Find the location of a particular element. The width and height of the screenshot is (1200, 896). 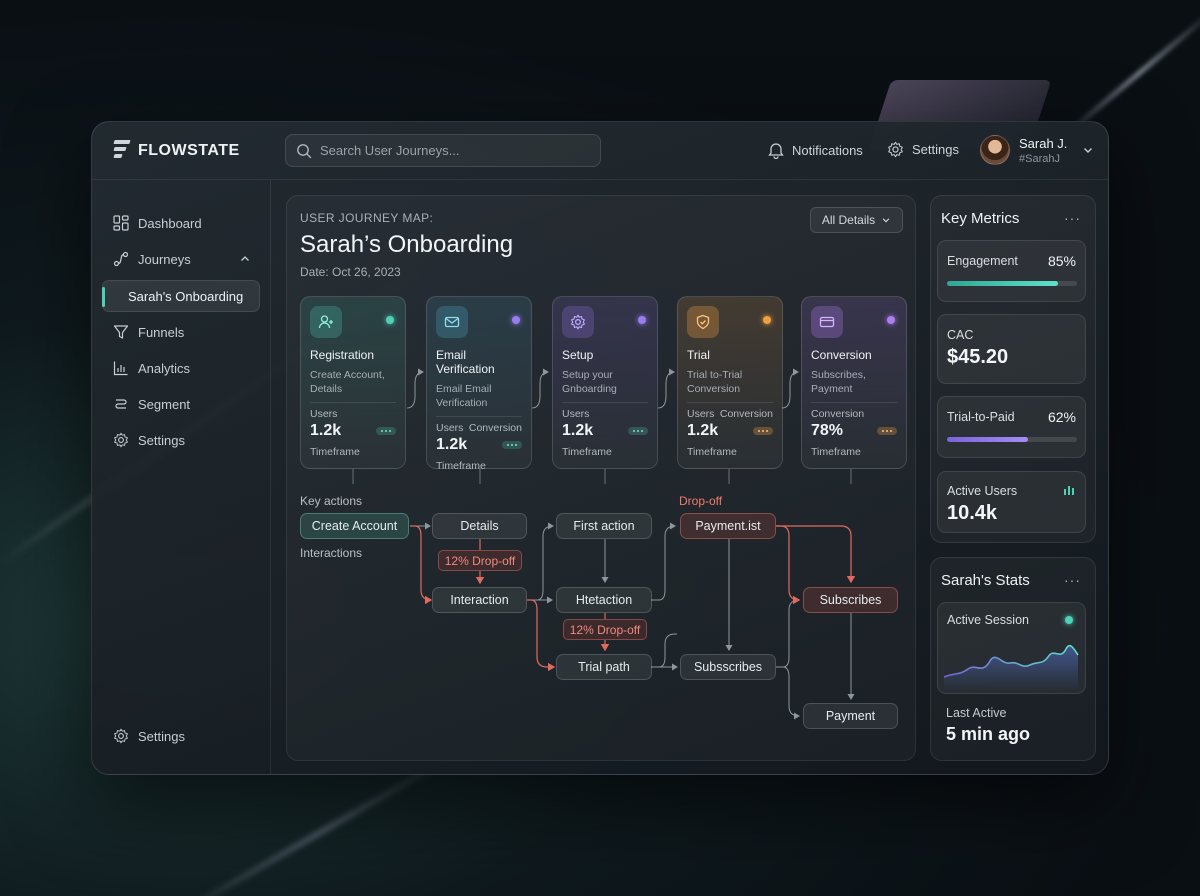

key-actions-label: Key actions is located at coordinates (331, 501).